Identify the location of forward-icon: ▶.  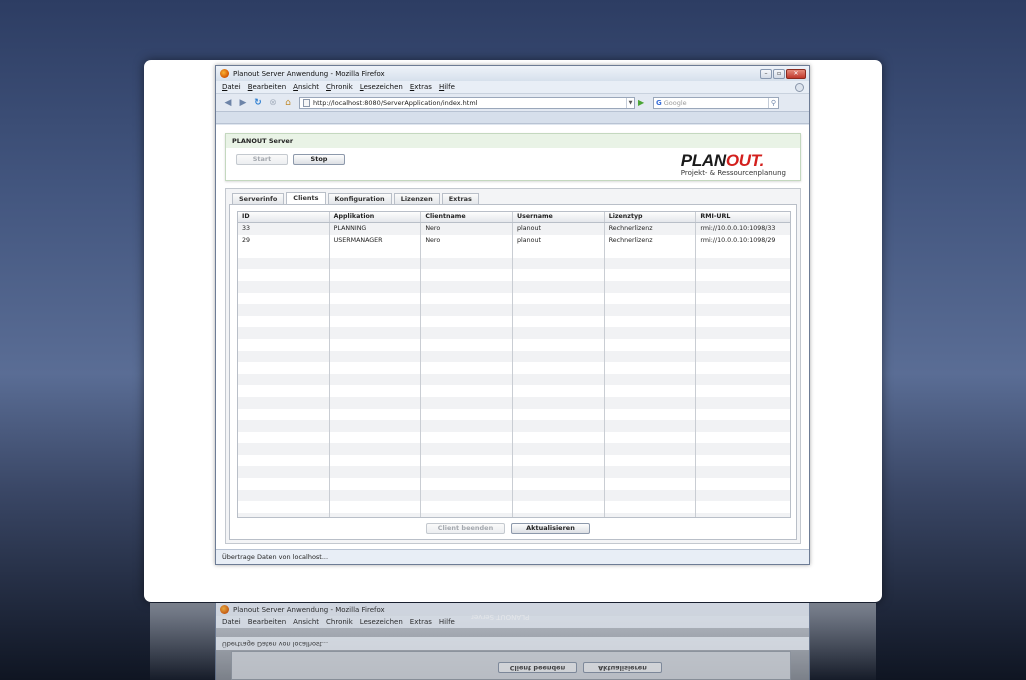
(243, 103).